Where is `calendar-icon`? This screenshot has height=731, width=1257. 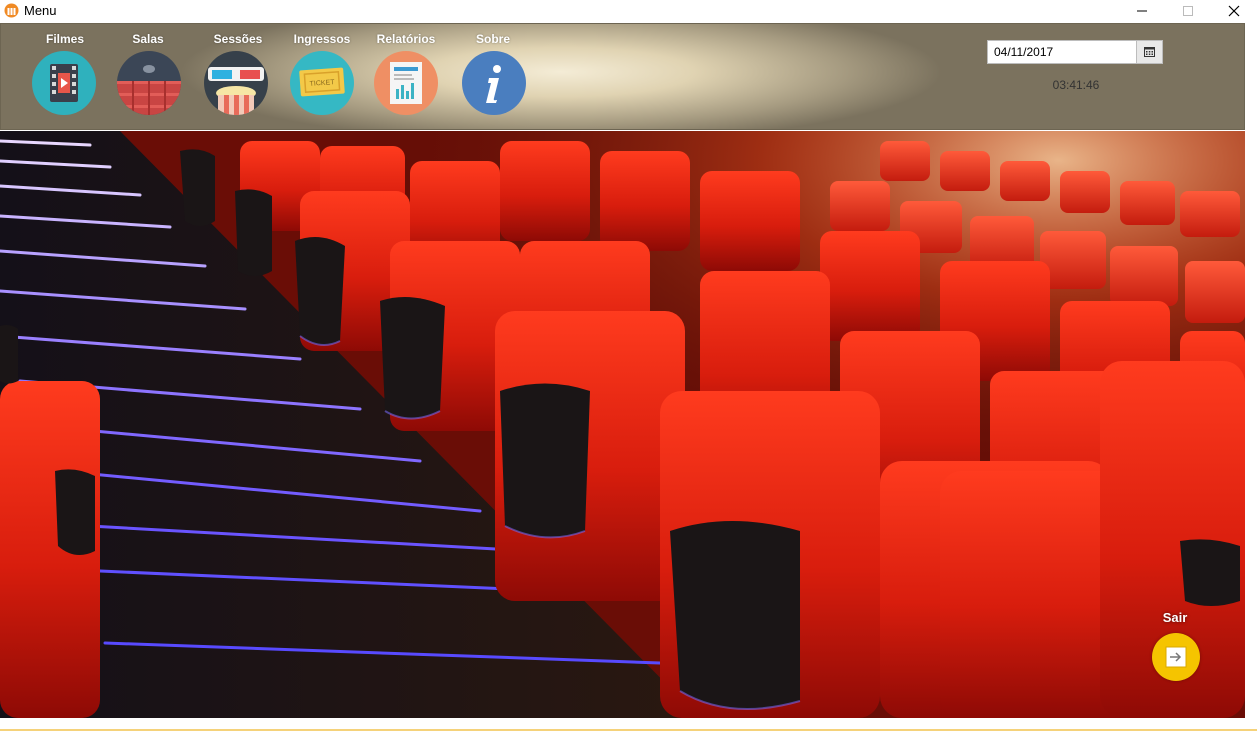 calendar-icon is located at coordinates (1149, 52).